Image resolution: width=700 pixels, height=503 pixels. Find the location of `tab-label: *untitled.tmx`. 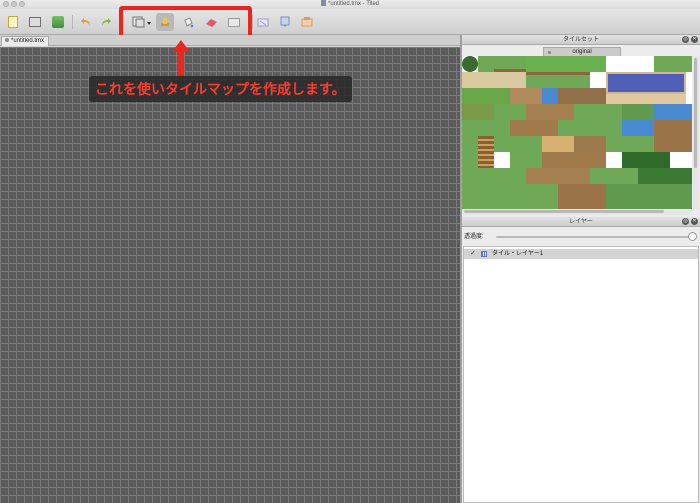

tab-label: *untitled.tmx is located at coordinates (28, 41).